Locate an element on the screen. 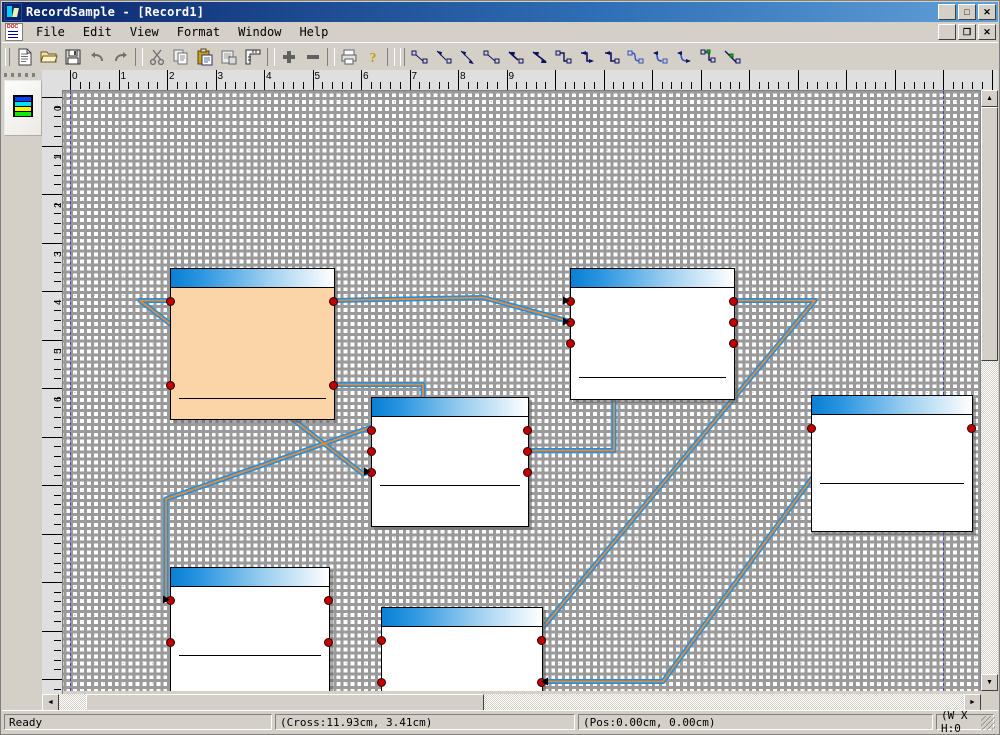  scroll-down-button: ▼ is located at coordinates (989, 682).